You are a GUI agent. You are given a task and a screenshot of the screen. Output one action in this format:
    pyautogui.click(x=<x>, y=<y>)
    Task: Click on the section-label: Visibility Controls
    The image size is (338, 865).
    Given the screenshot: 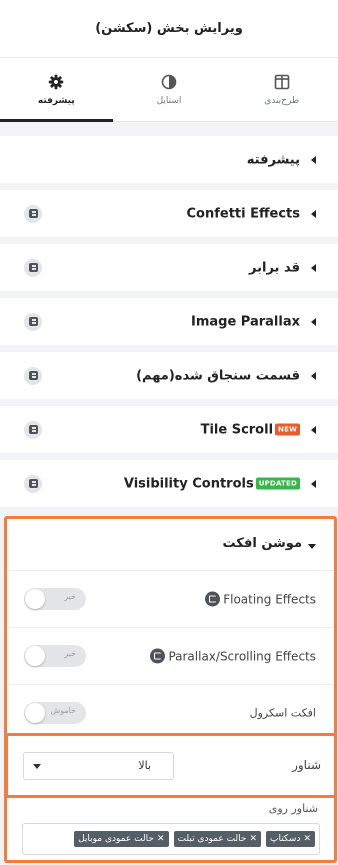 What is the action you would take?
    pyautogui.click(x=188, y=483)
    